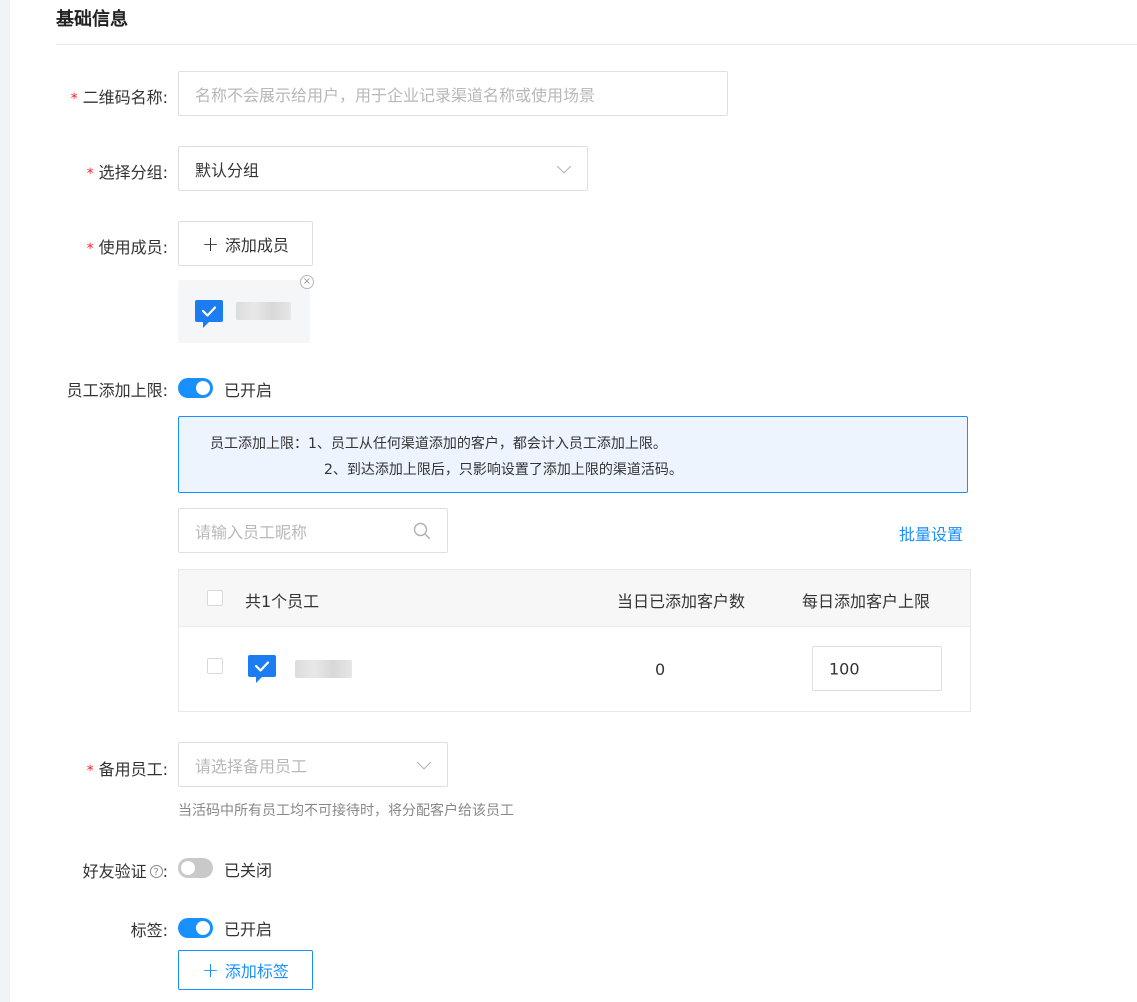 The image size is (1137, 1002). I want to click on staff-limit-table: 共1个员工 当日已添加客户数 每日添加客户上限 0 100, so click(574, 640).